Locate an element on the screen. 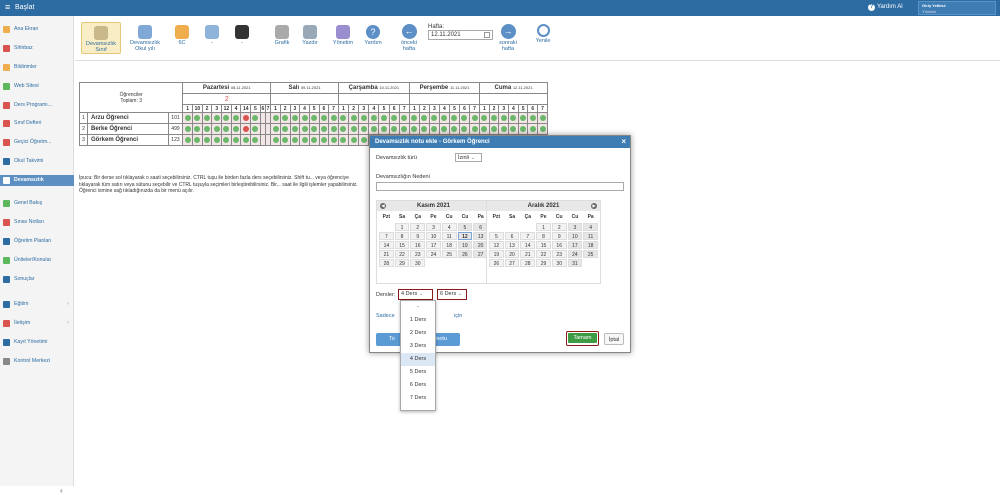 This screenshot has width=1000, height=495. calendar-day: 18 is located at coordinates (449, 245).